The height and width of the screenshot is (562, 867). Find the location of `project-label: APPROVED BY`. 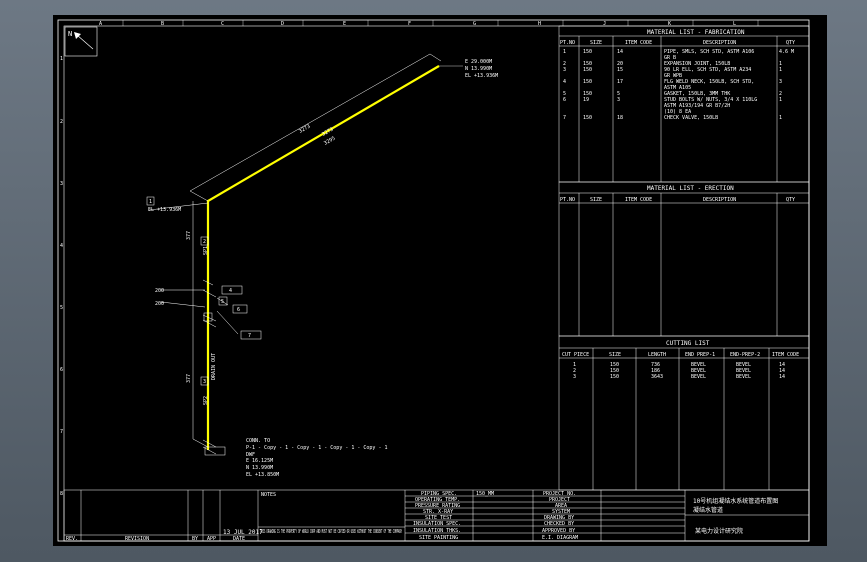

project-label: APPROVED BY is located at coordinates (558, 531).